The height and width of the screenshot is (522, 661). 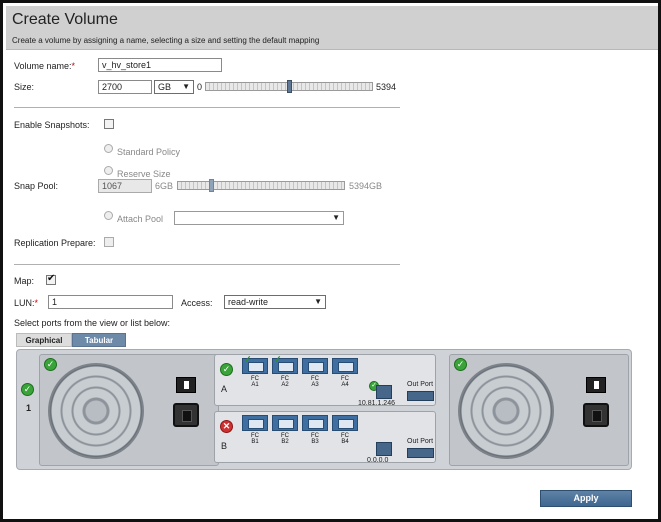 What do you see at coordinates (384, 449) in the screenshot?
I see `management-port-b` at bounding box center [384, 449].